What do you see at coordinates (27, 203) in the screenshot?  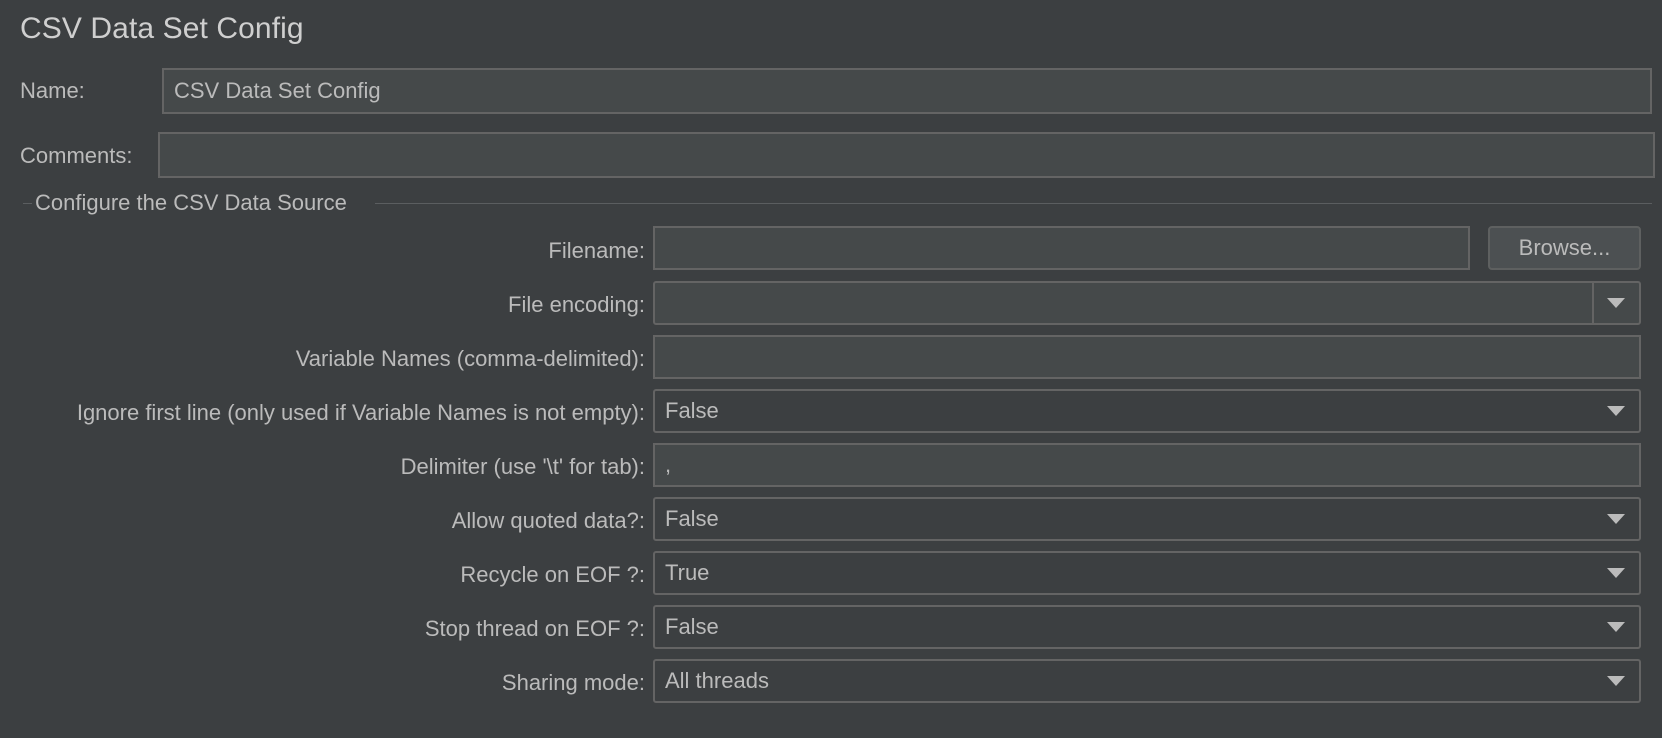 I see `group-border-left` at bounding box center [27, 203].